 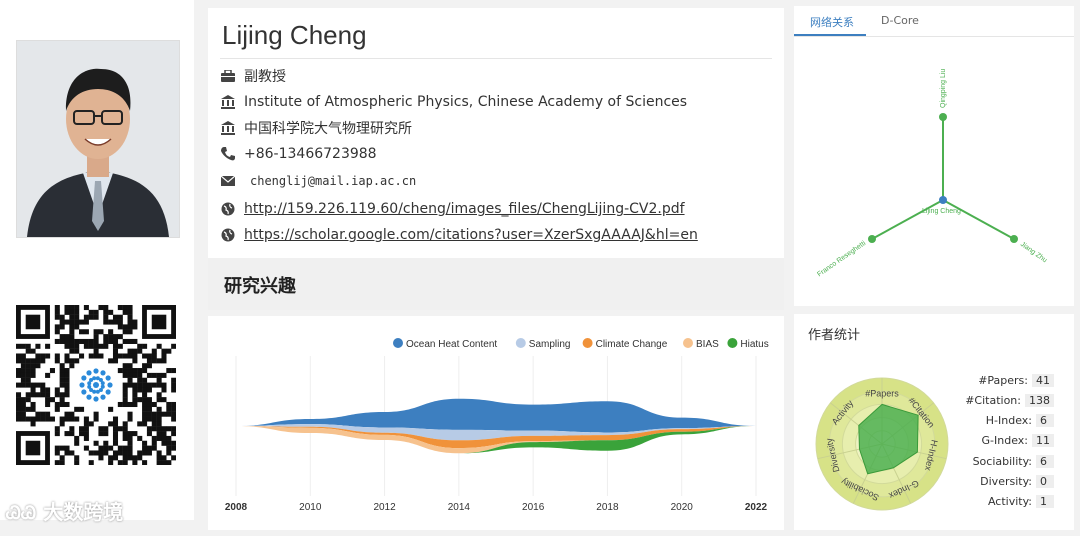 What do you see at coordinates (701, 344) in the screenshot?
I see `legend-item: BIAS` at bounding box center [701, 344].